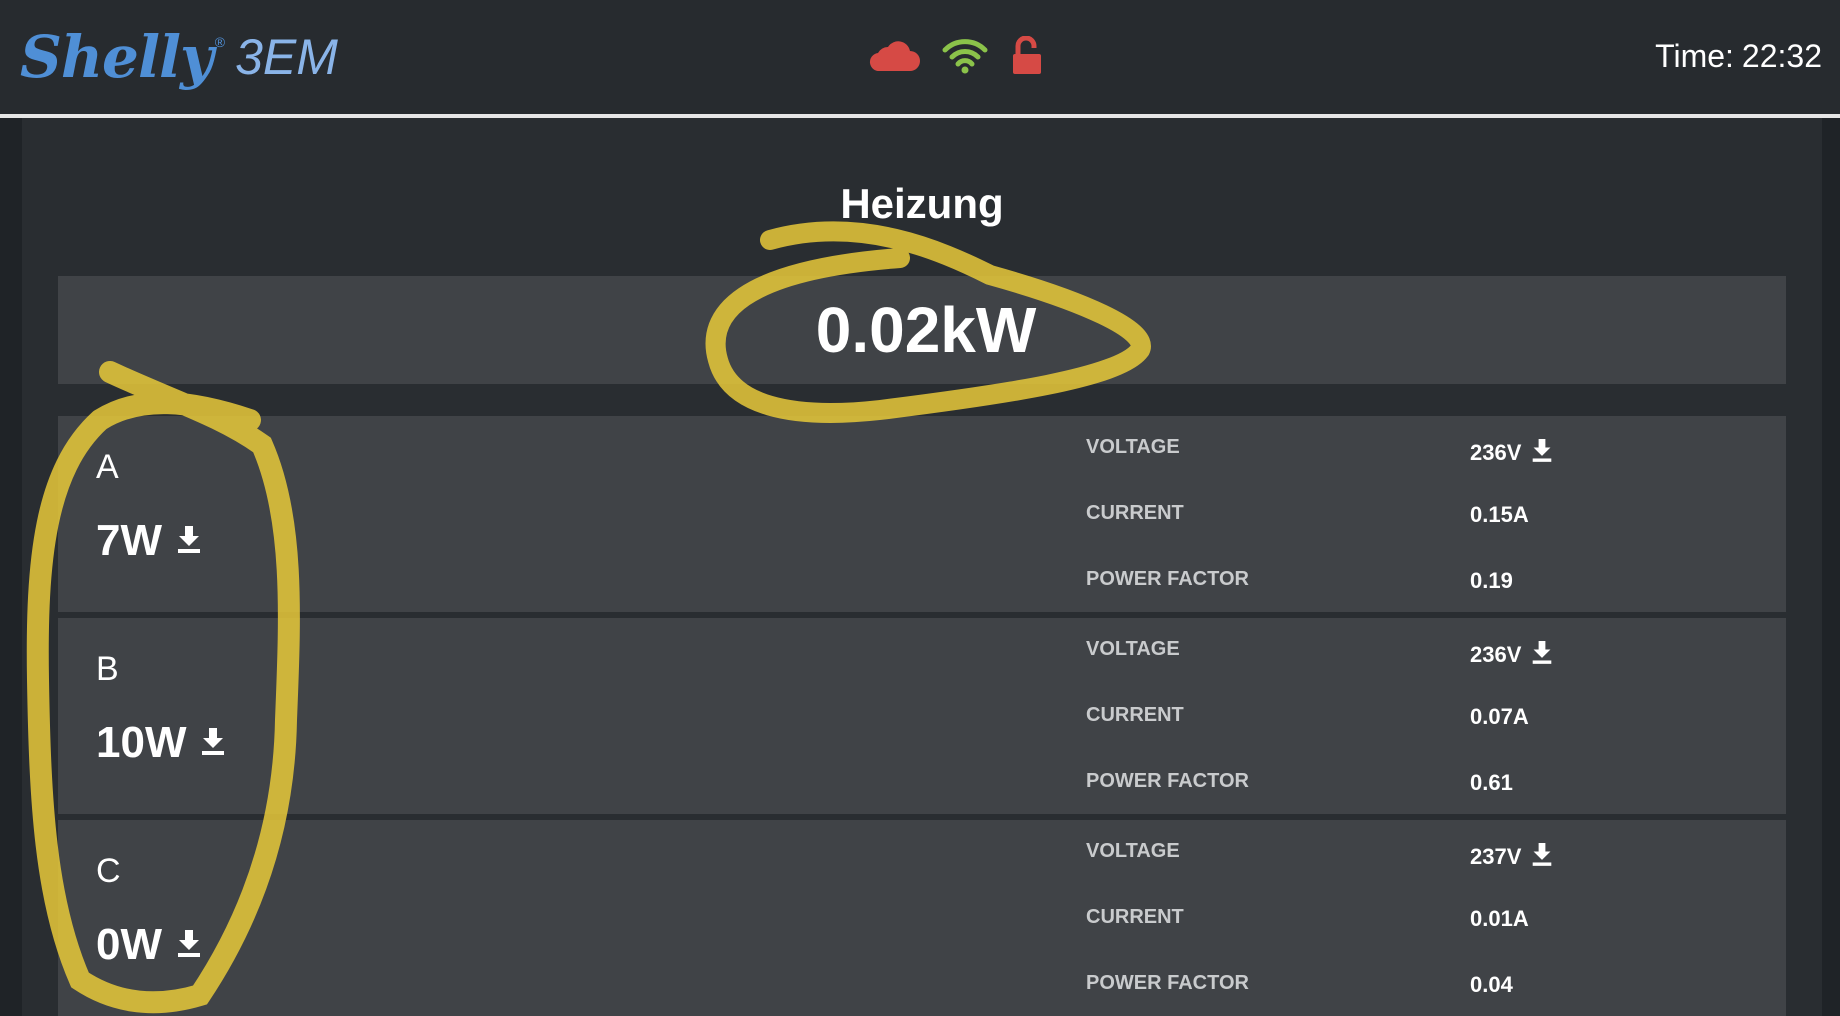 The width and height of the screenshot is (1840, 1016). Describe the element at coordinates (129, 540) in the screenshot. I see `phase-power-value: 7W` at that location.